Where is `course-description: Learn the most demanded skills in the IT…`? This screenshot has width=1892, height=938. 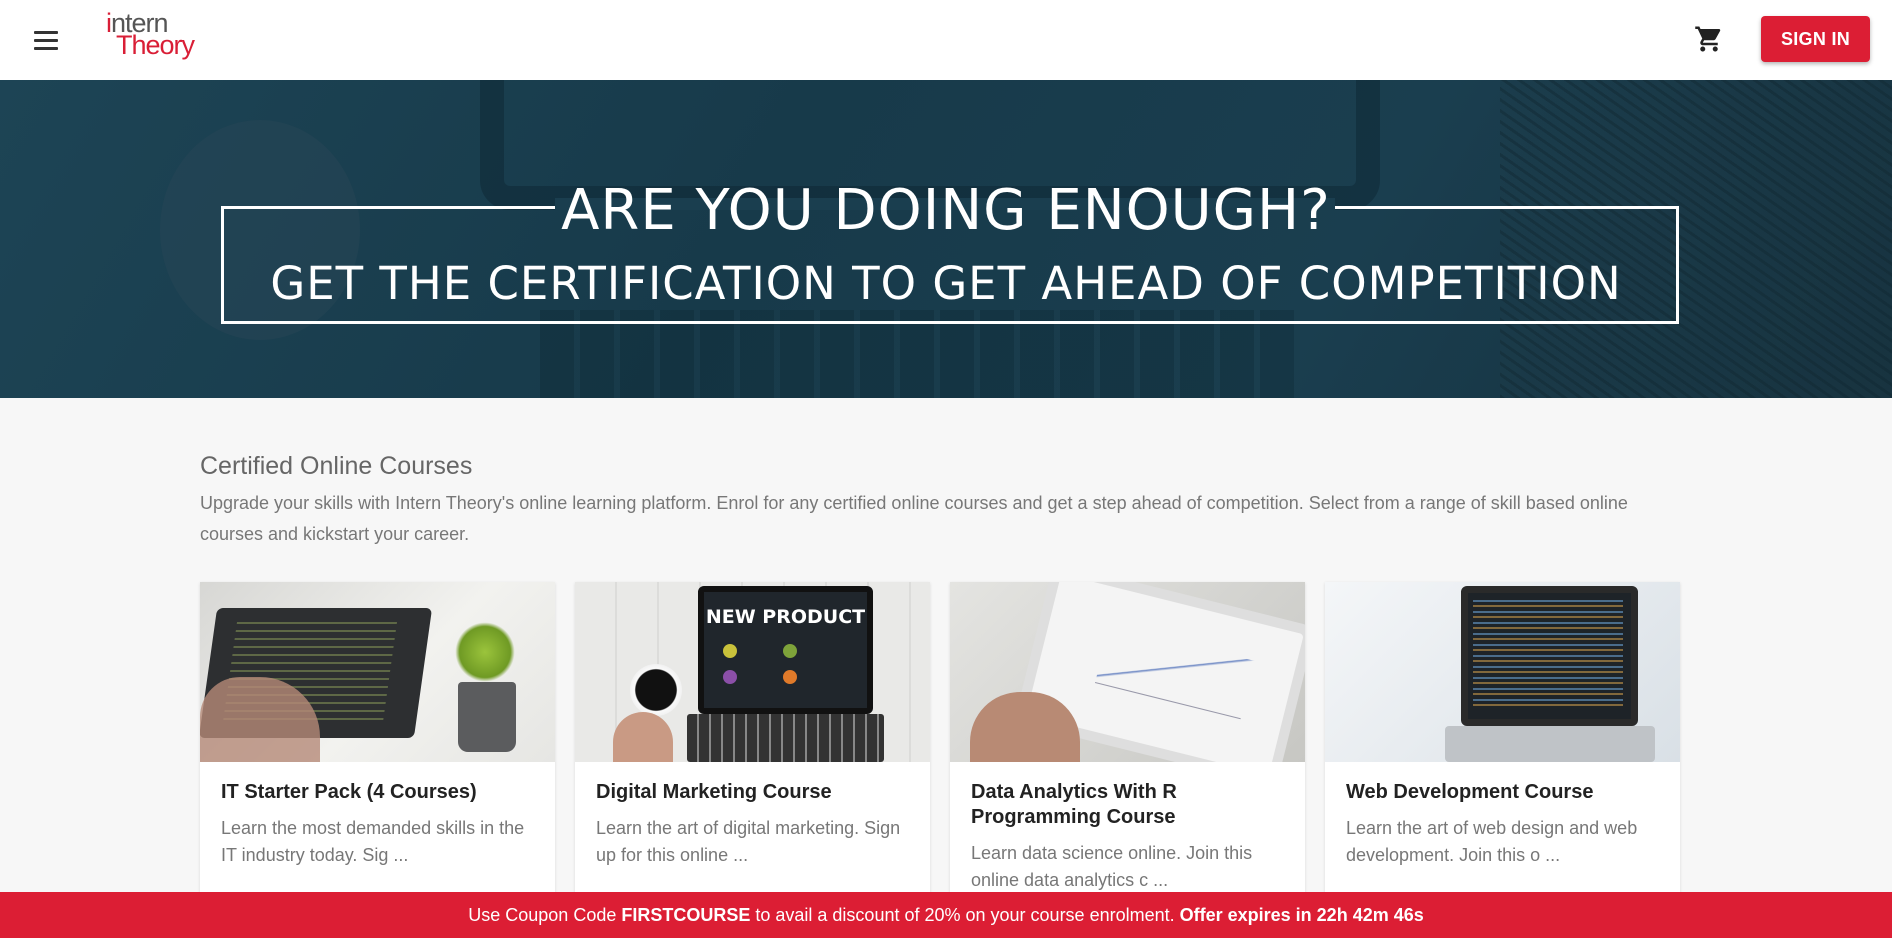 course-description: Learn the most demanded skills in the IT… is located at coordinates (373, 841).